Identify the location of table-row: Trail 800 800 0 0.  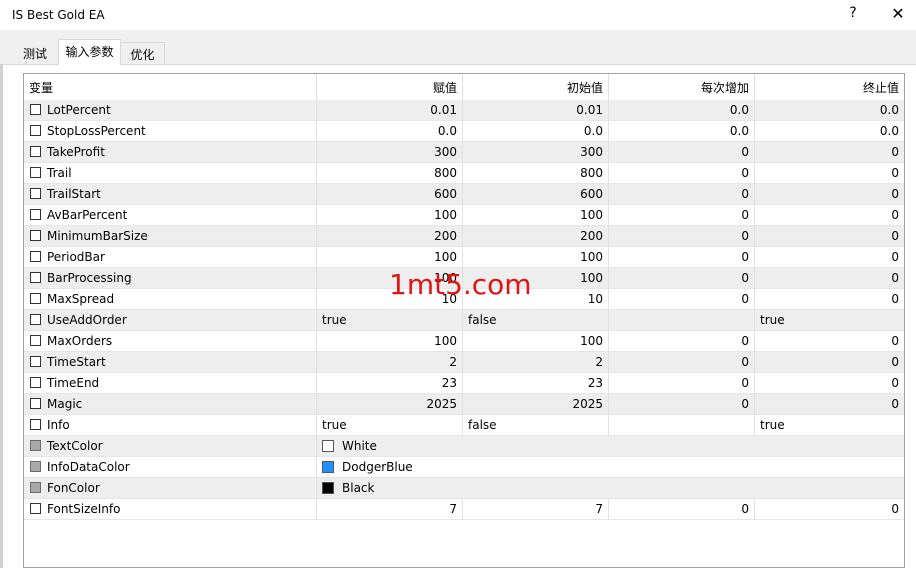
(464, 173).